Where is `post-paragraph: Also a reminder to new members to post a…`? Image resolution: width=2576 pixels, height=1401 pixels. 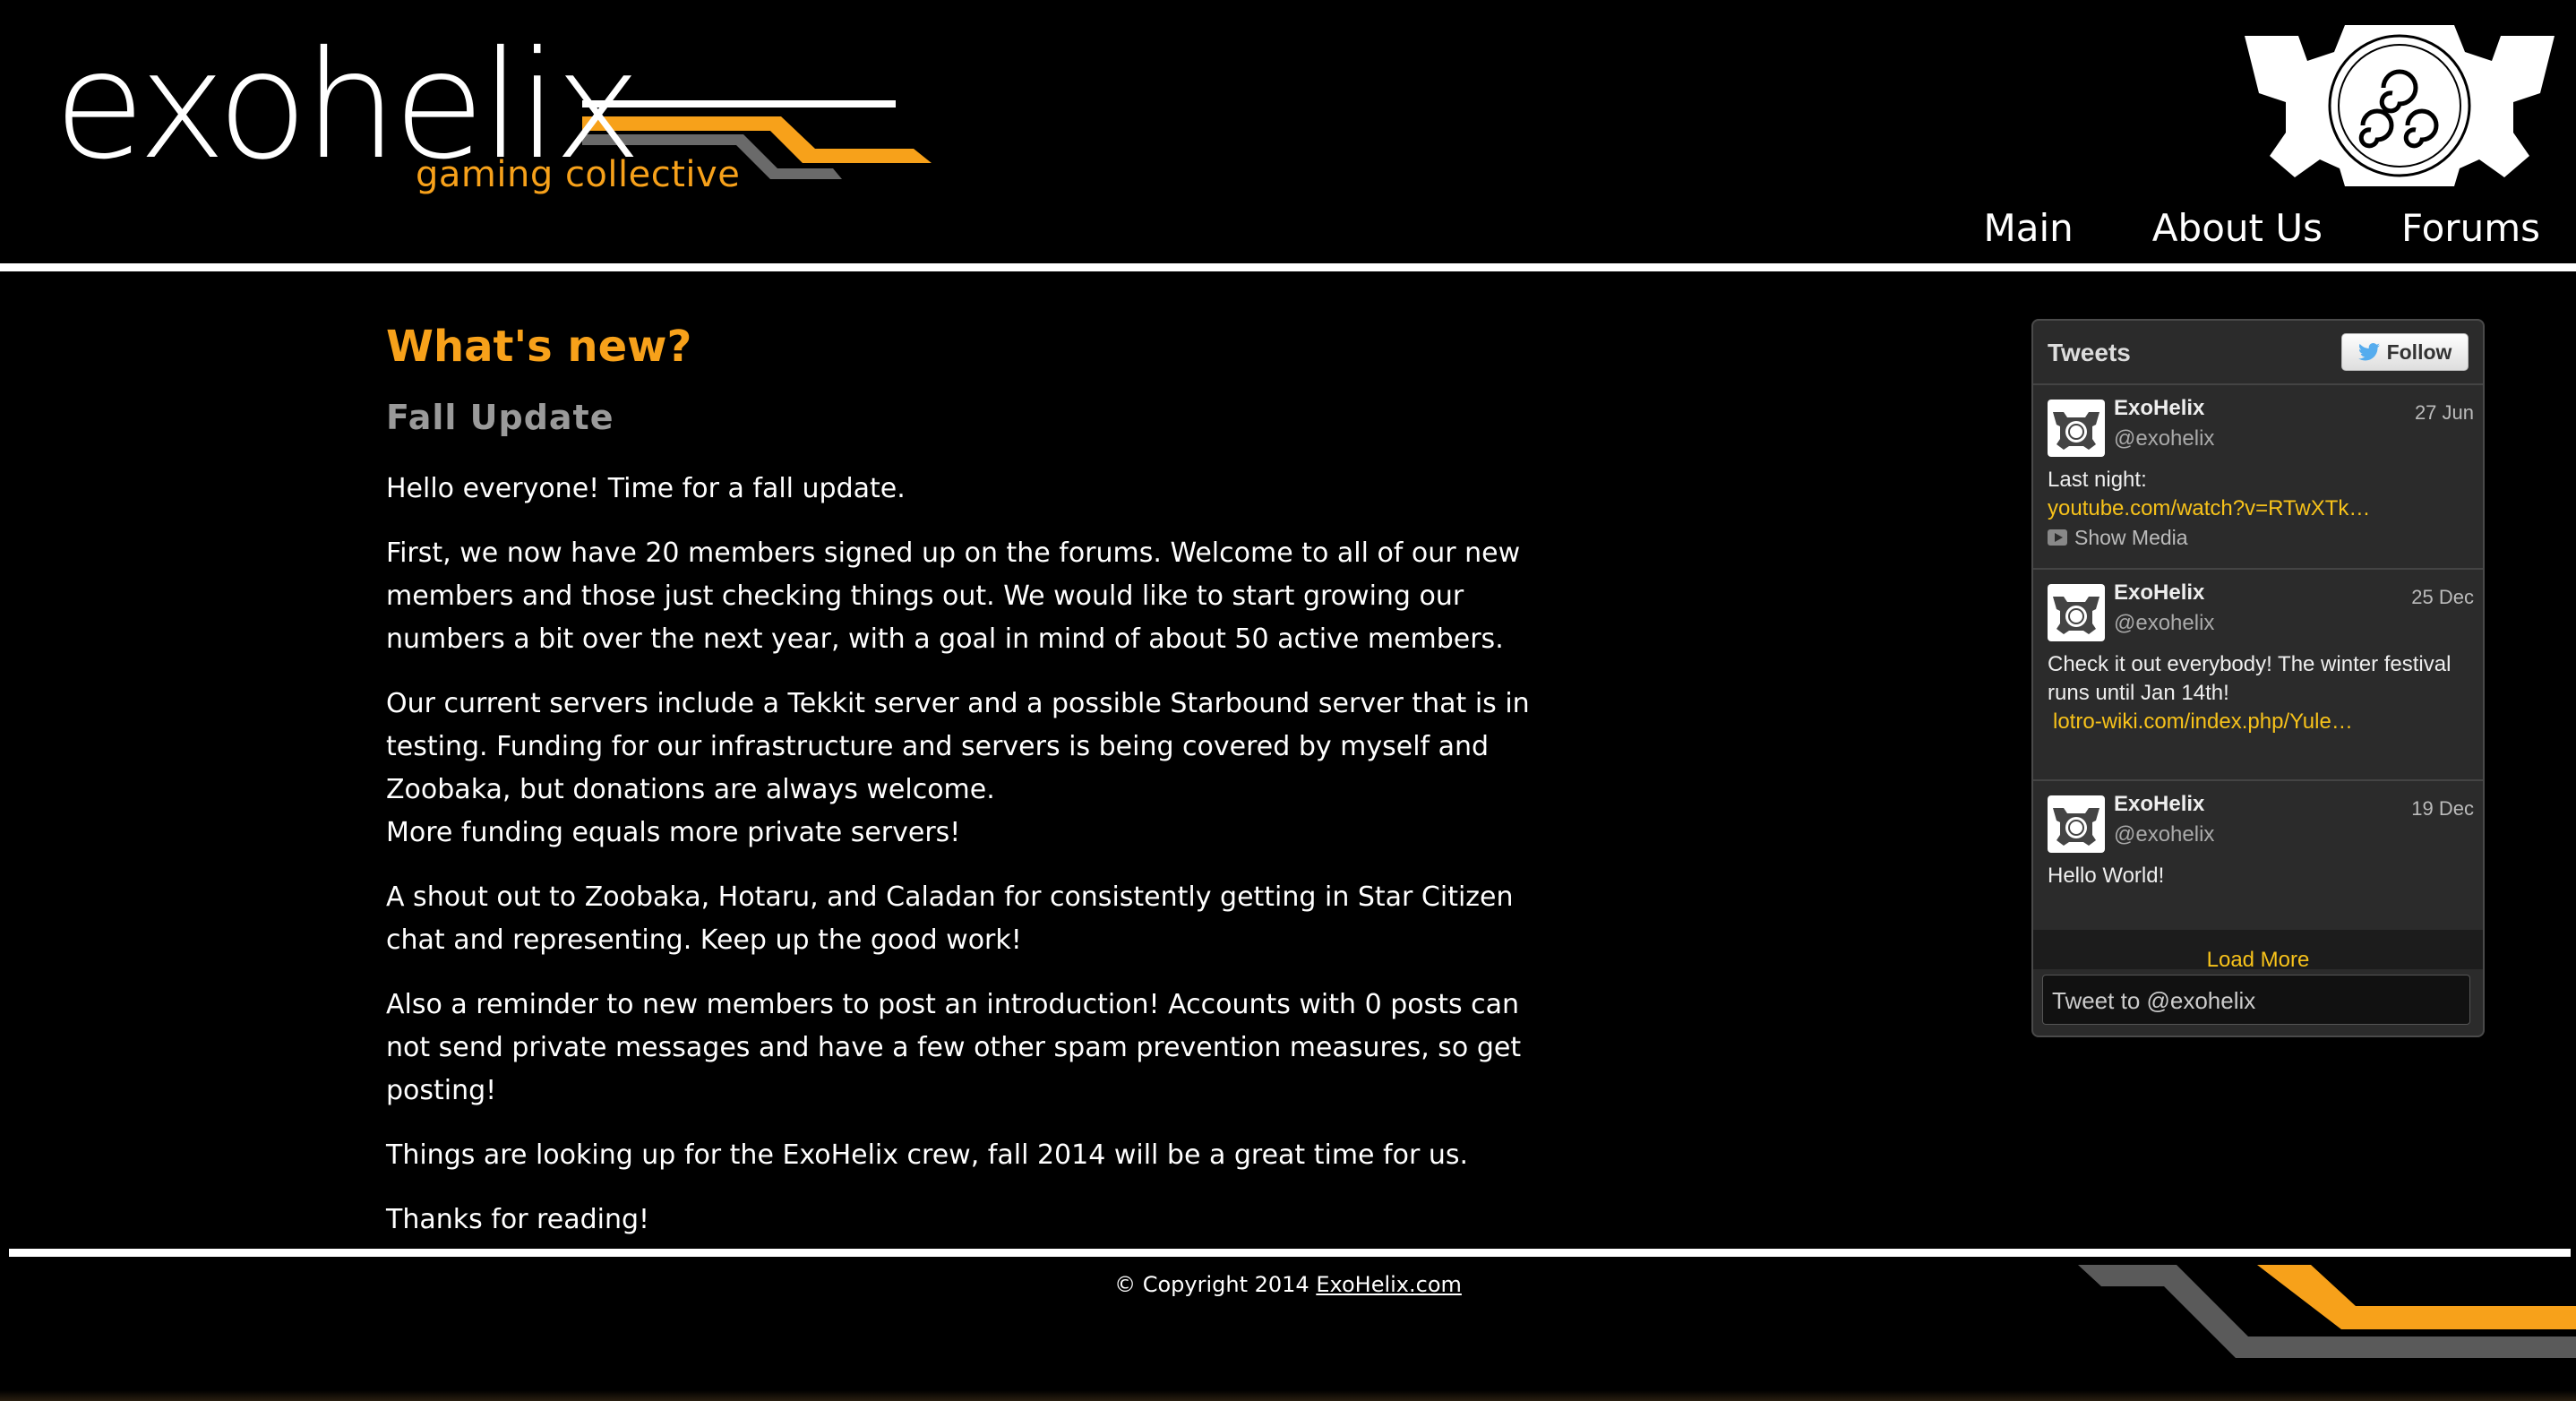
post-paragraph: Also a reminder to new members to post a… is located at coordinates (954, 1047).